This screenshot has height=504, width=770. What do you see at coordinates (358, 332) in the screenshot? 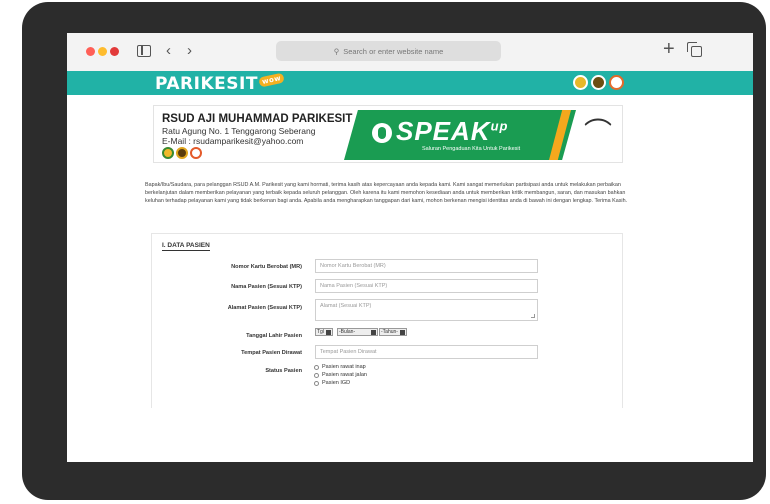
I see `dob-month-select: -Bulan-` at bounding box center [358, 332].